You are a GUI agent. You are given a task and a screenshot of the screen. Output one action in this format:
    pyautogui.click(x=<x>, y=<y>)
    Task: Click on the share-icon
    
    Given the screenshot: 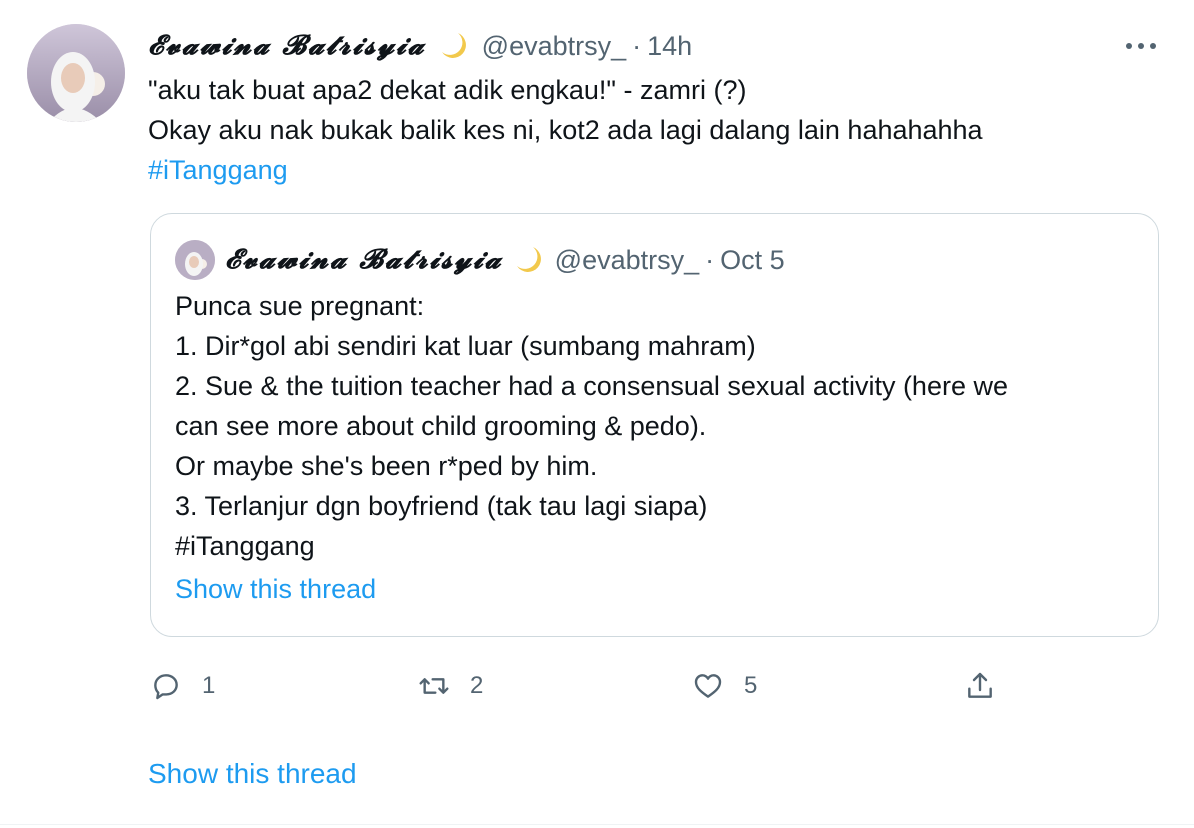 What is the action you would take?
    pyautogui.click(x=980, y=685)
    